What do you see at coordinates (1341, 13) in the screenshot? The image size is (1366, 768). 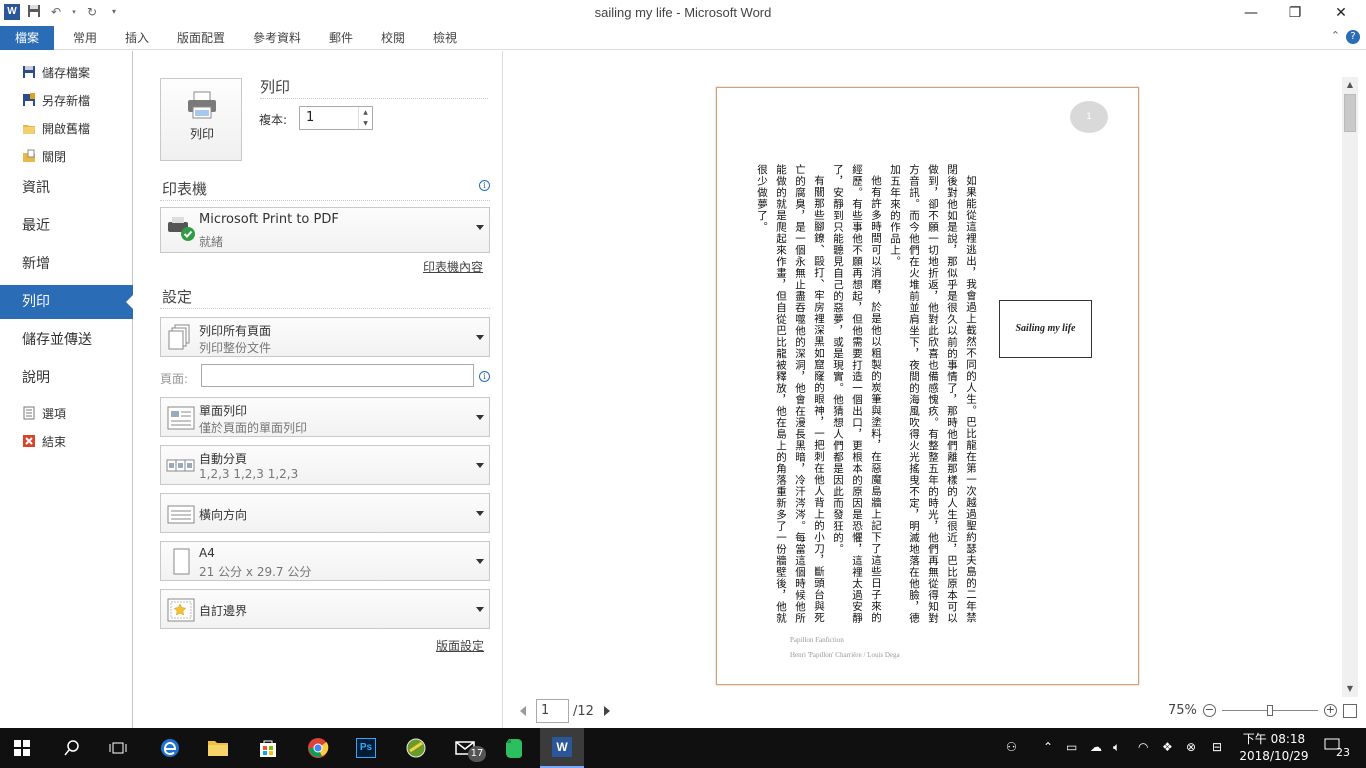 I see `close-button: ✕` at bounding box center [1341, 13].